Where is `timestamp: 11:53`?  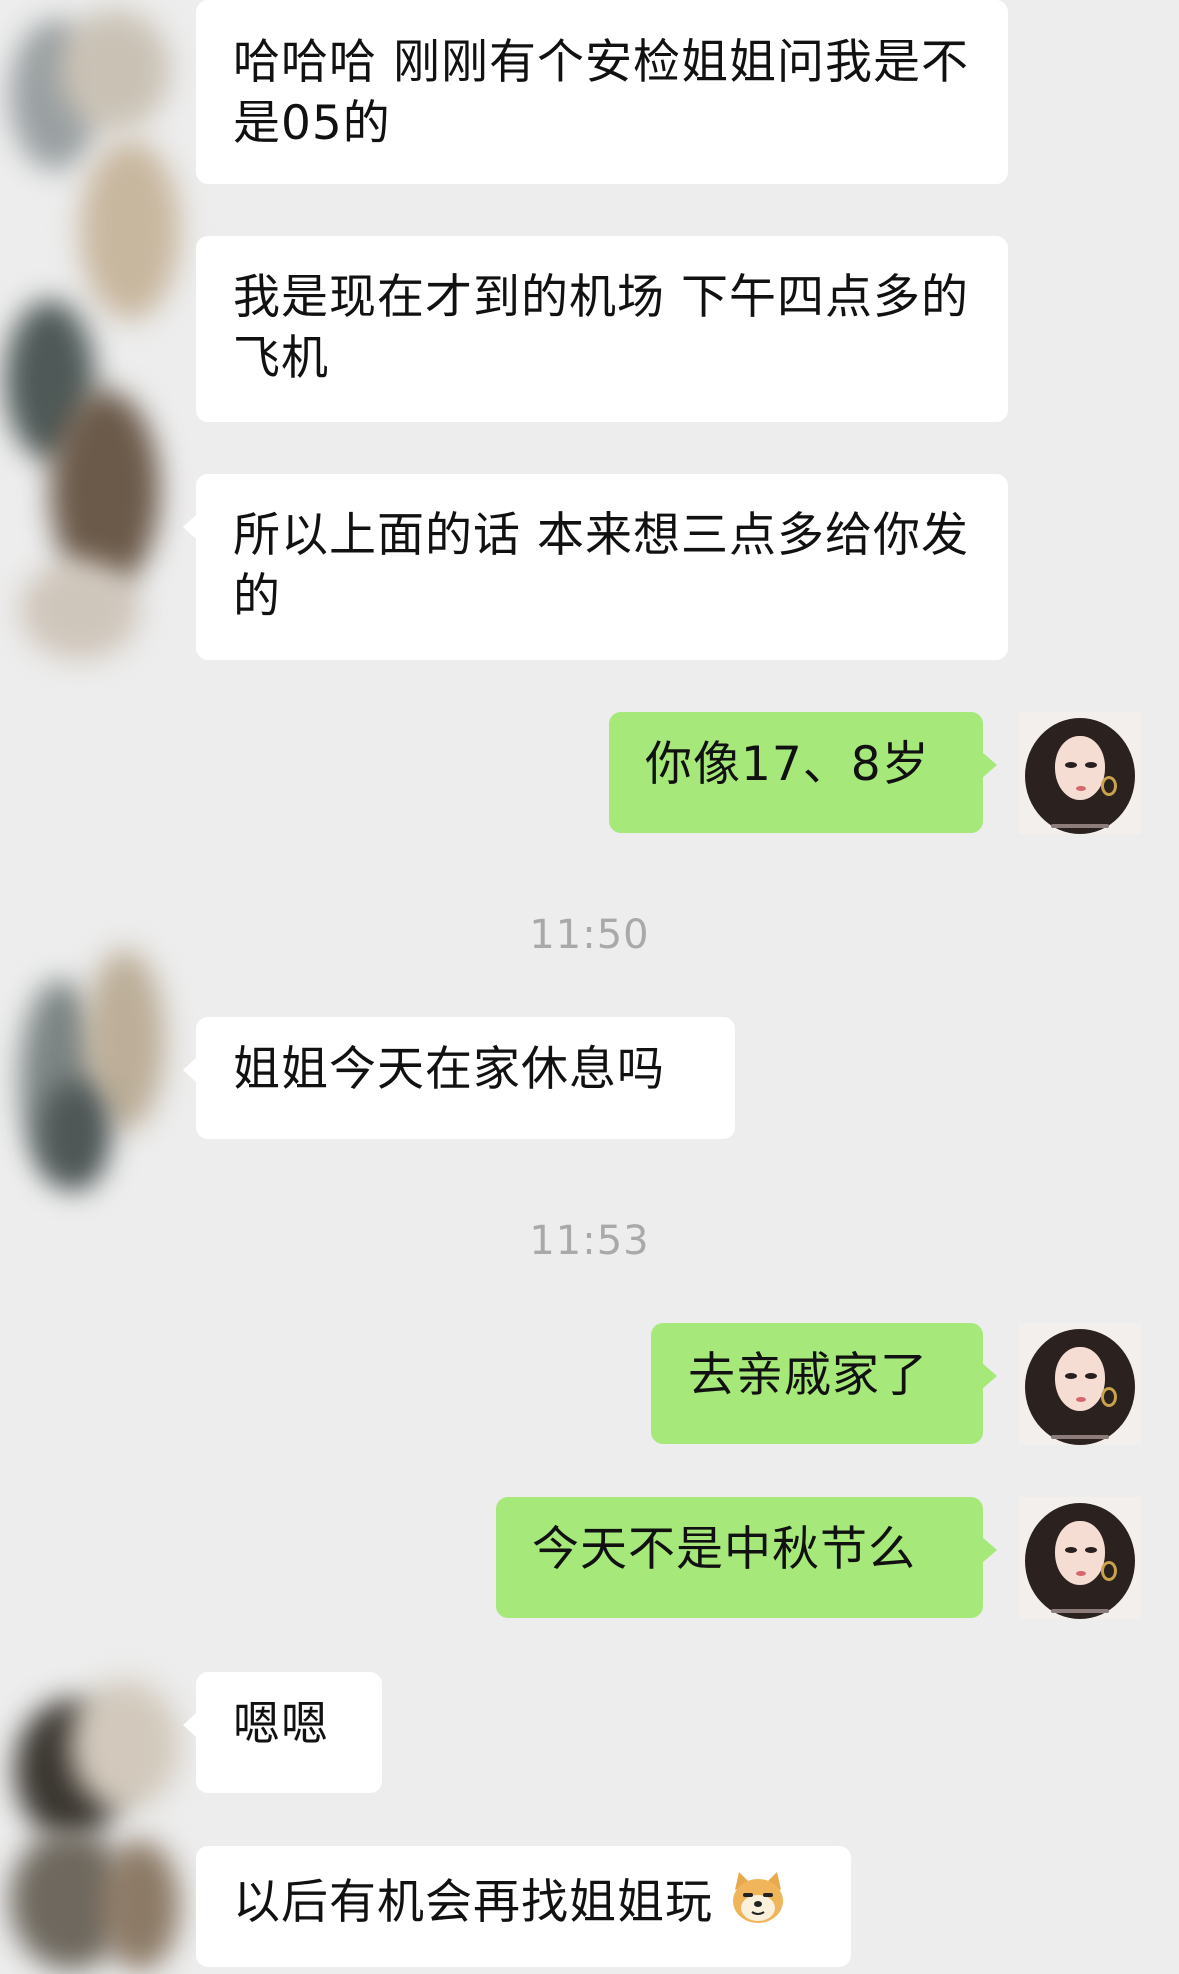
timestamp: 11:53 is located at coordinates (589, 1241).